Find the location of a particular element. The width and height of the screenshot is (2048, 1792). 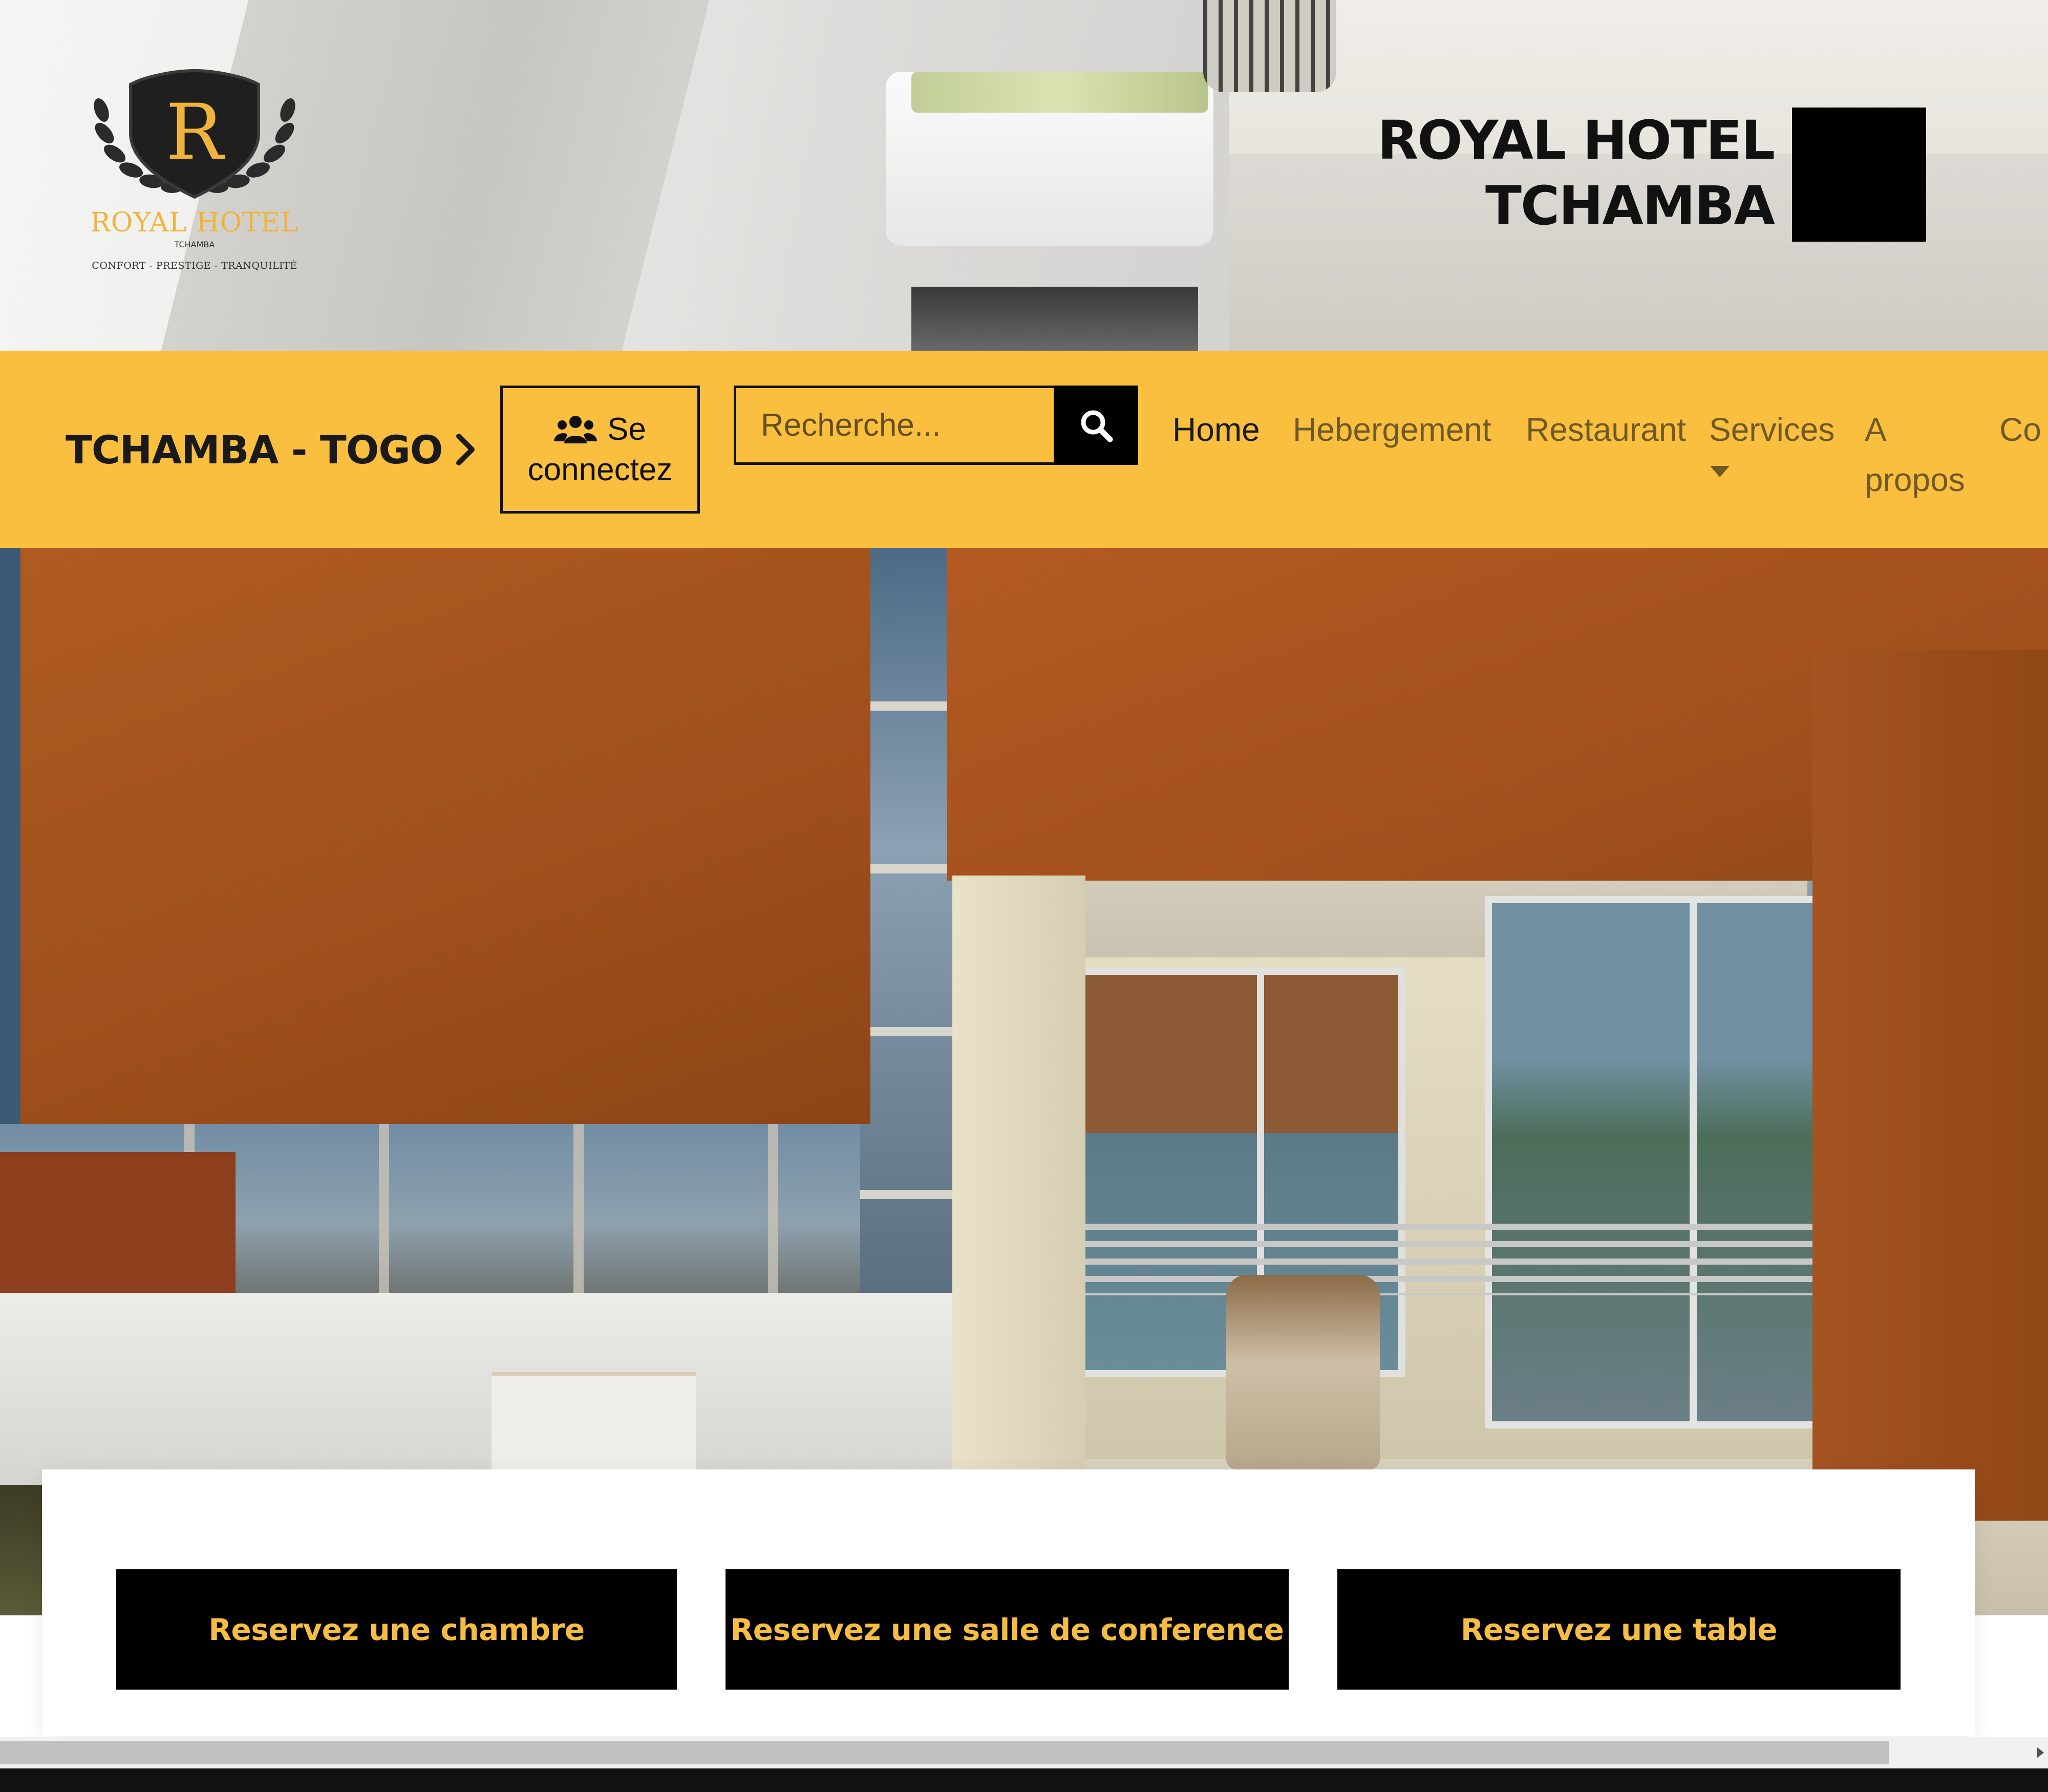

site-title: ROYAL HOTEL TCHAMBA is located at coordinates (1576, 173).